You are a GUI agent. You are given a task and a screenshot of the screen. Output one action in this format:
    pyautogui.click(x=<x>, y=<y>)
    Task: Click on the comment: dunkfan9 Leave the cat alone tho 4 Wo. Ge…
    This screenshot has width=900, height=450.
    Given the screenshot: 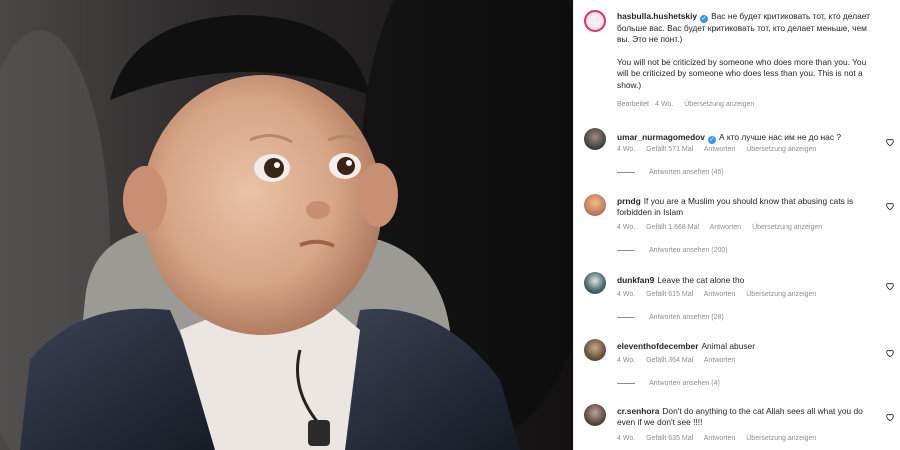 What is the action you would take?
    pyautogui.click(x=742, y=300)
    